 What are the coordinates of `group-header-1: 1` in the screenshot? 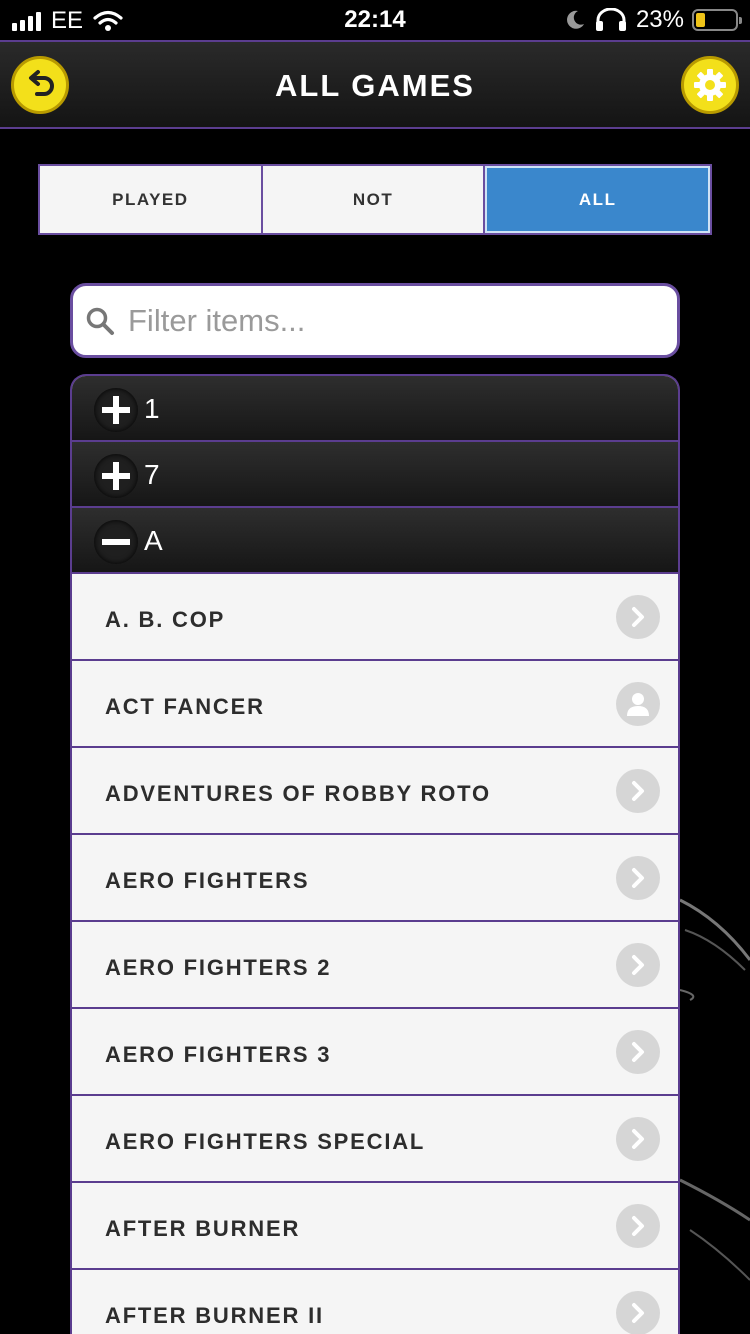 It's located at (375, 409).